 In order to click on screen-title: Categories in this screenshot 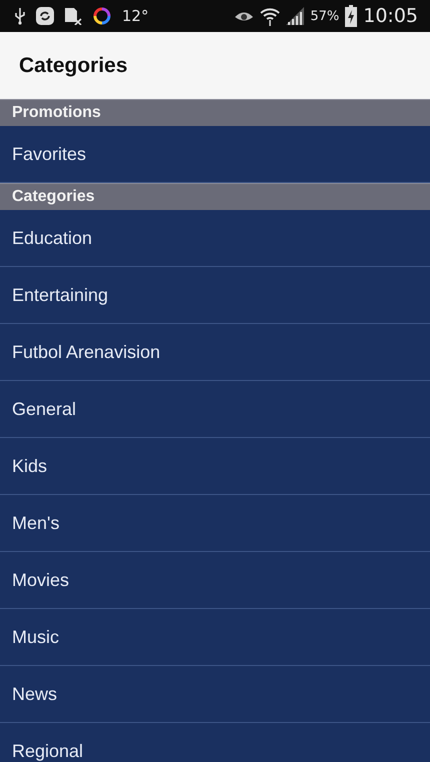, I will do `click(73, 66)`.